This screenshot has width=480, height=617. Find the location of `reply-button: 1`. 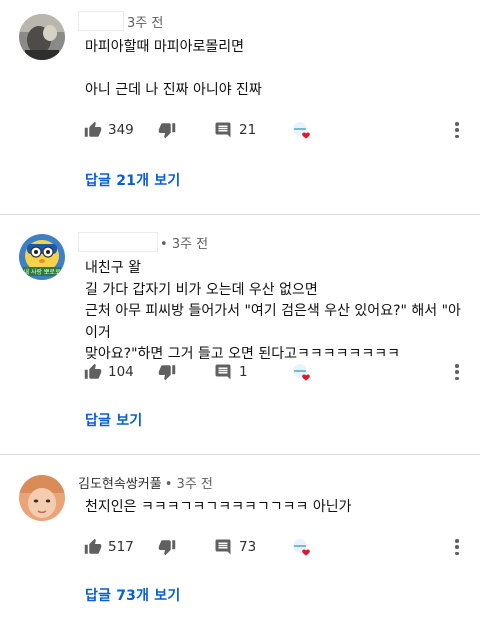

reply-button: 1 is located at coordinates (231, 372).